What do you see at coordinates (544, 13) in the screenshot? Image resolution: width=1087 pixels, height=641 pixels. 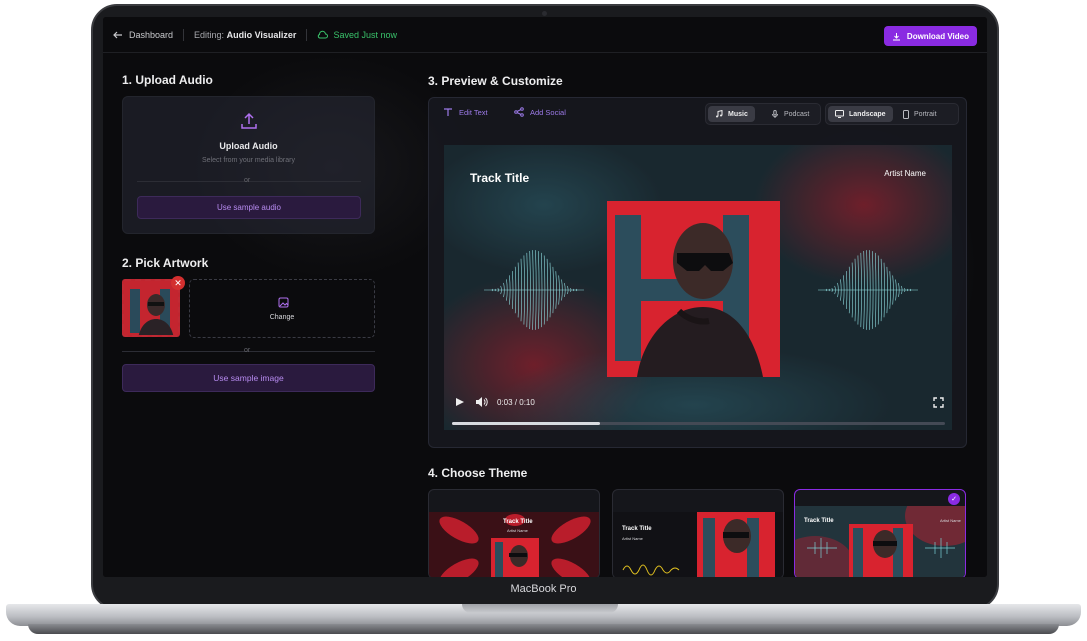 I see `camera` at bounding box center [544, 13].